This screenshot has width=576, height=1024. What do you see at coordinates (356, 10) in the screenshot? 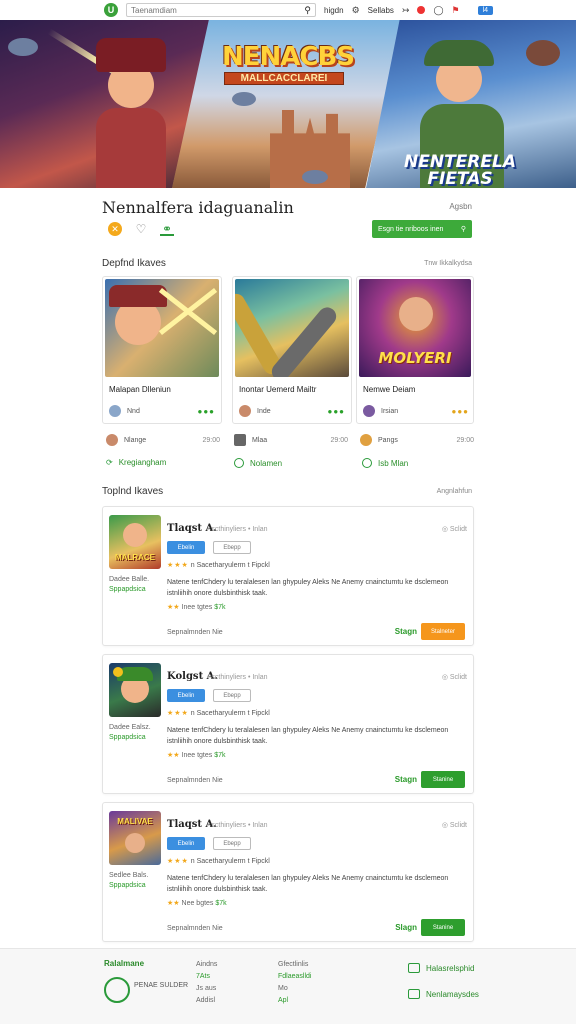
I see `settings-icon: ⚙` at bounding box center [356, 10].